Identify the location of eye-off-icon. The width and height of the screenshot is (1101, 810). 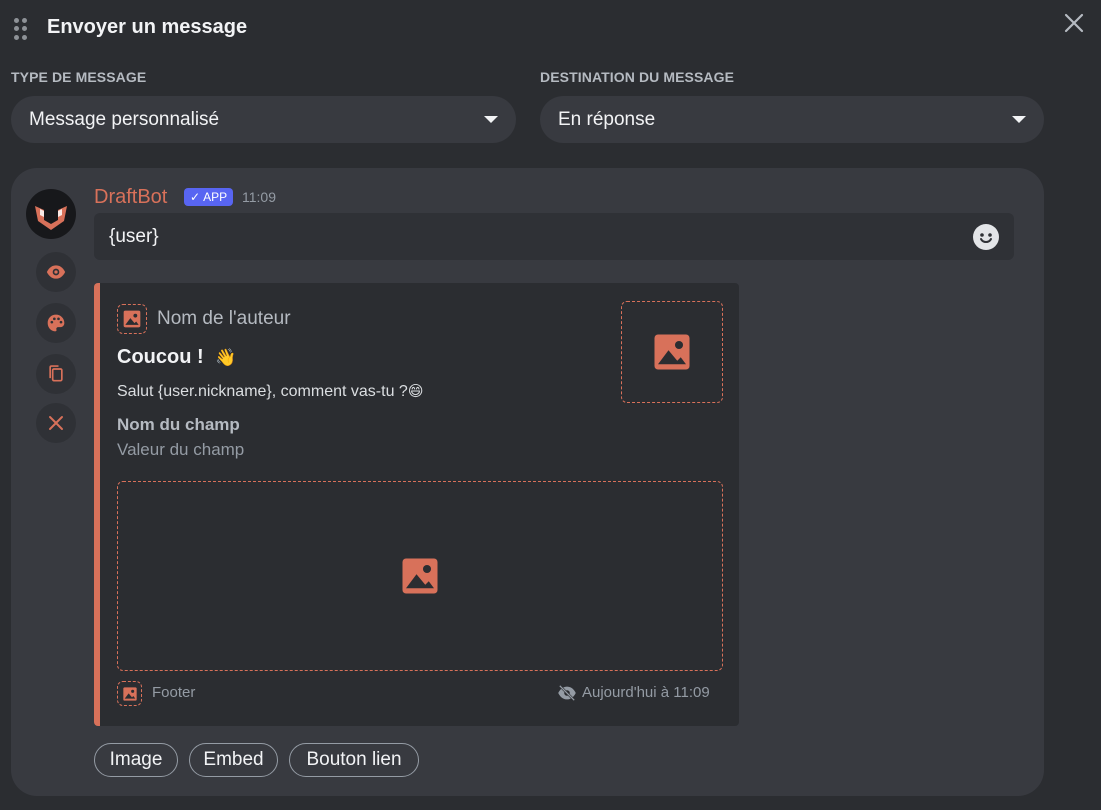
(567, 693).